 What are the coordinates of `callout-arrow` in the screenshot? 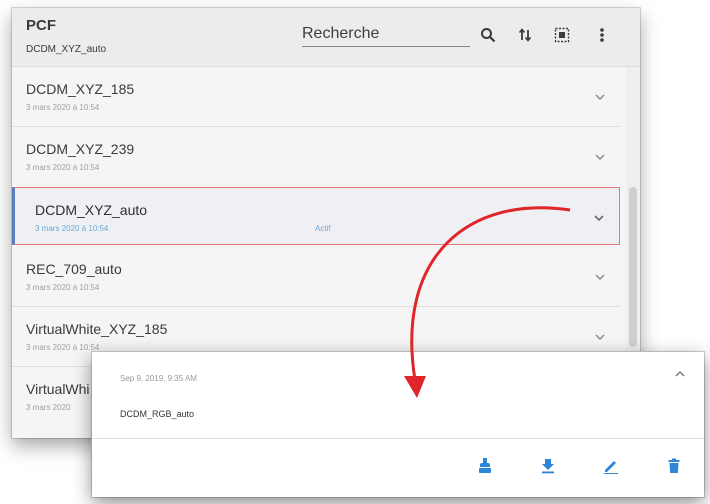 It's located at (487, 302).